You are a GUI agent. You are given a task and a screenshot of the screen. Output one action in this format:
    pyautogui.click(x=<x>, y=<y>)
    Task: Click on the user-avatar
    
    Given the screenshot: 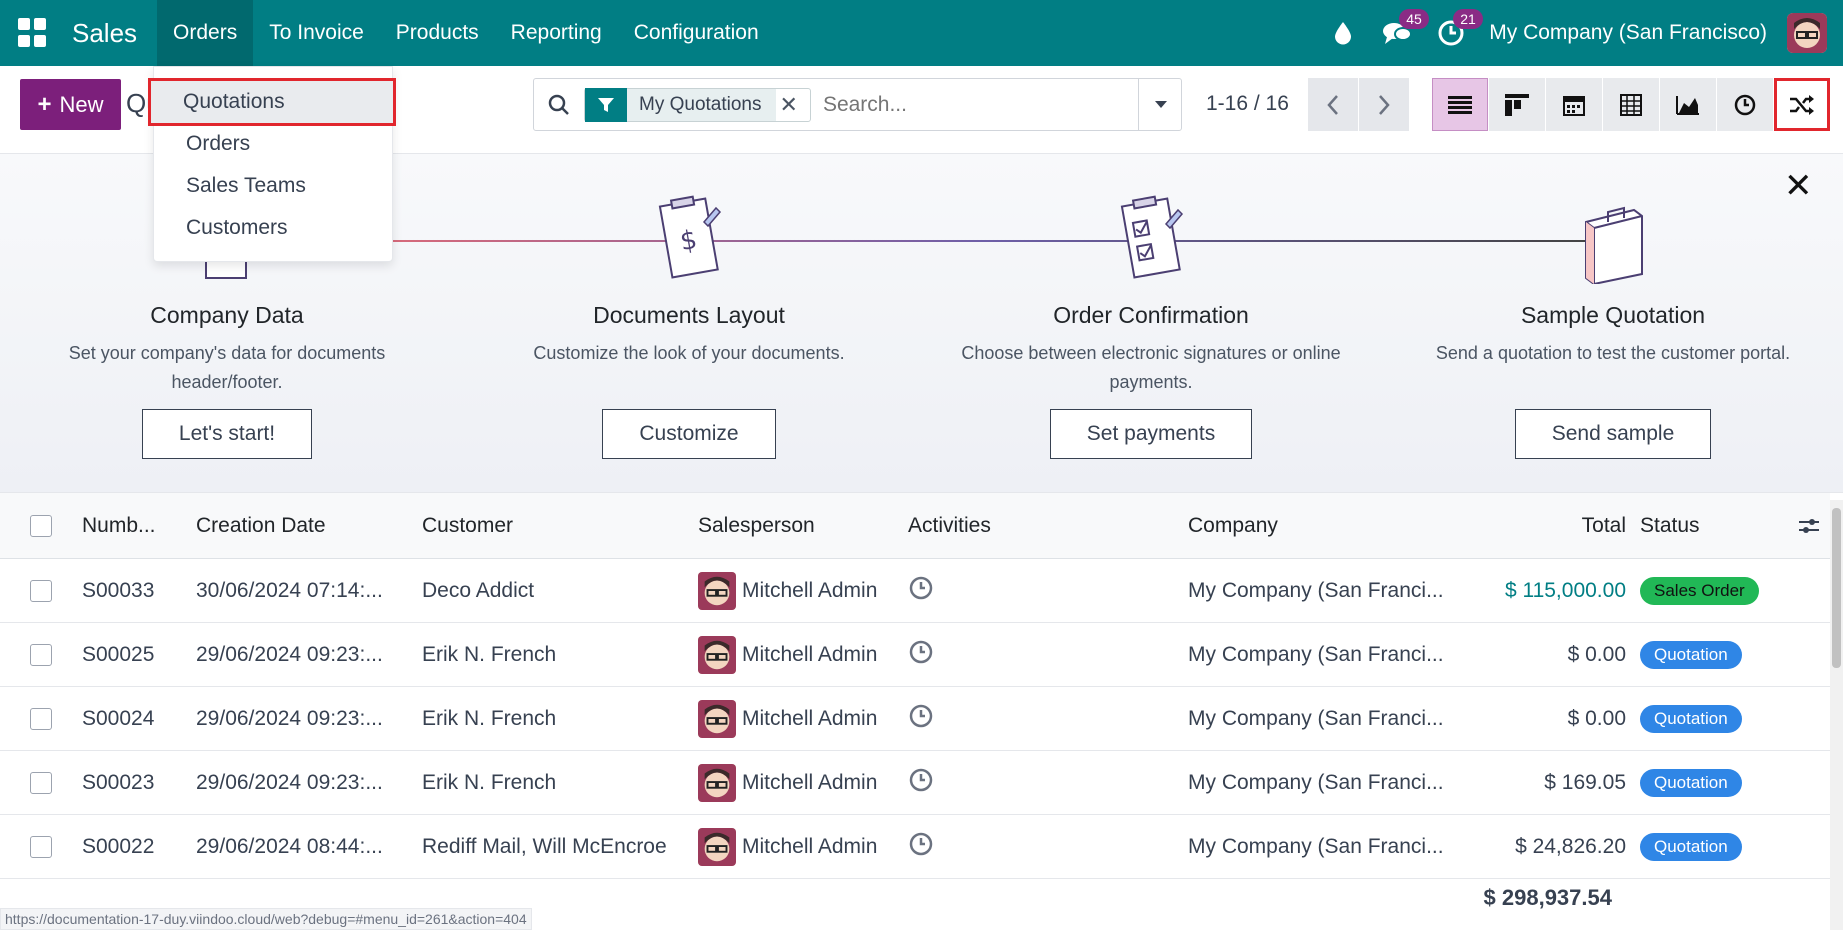 What is the action you would take?
    pyautogui.click(x=1807, y=33)
    